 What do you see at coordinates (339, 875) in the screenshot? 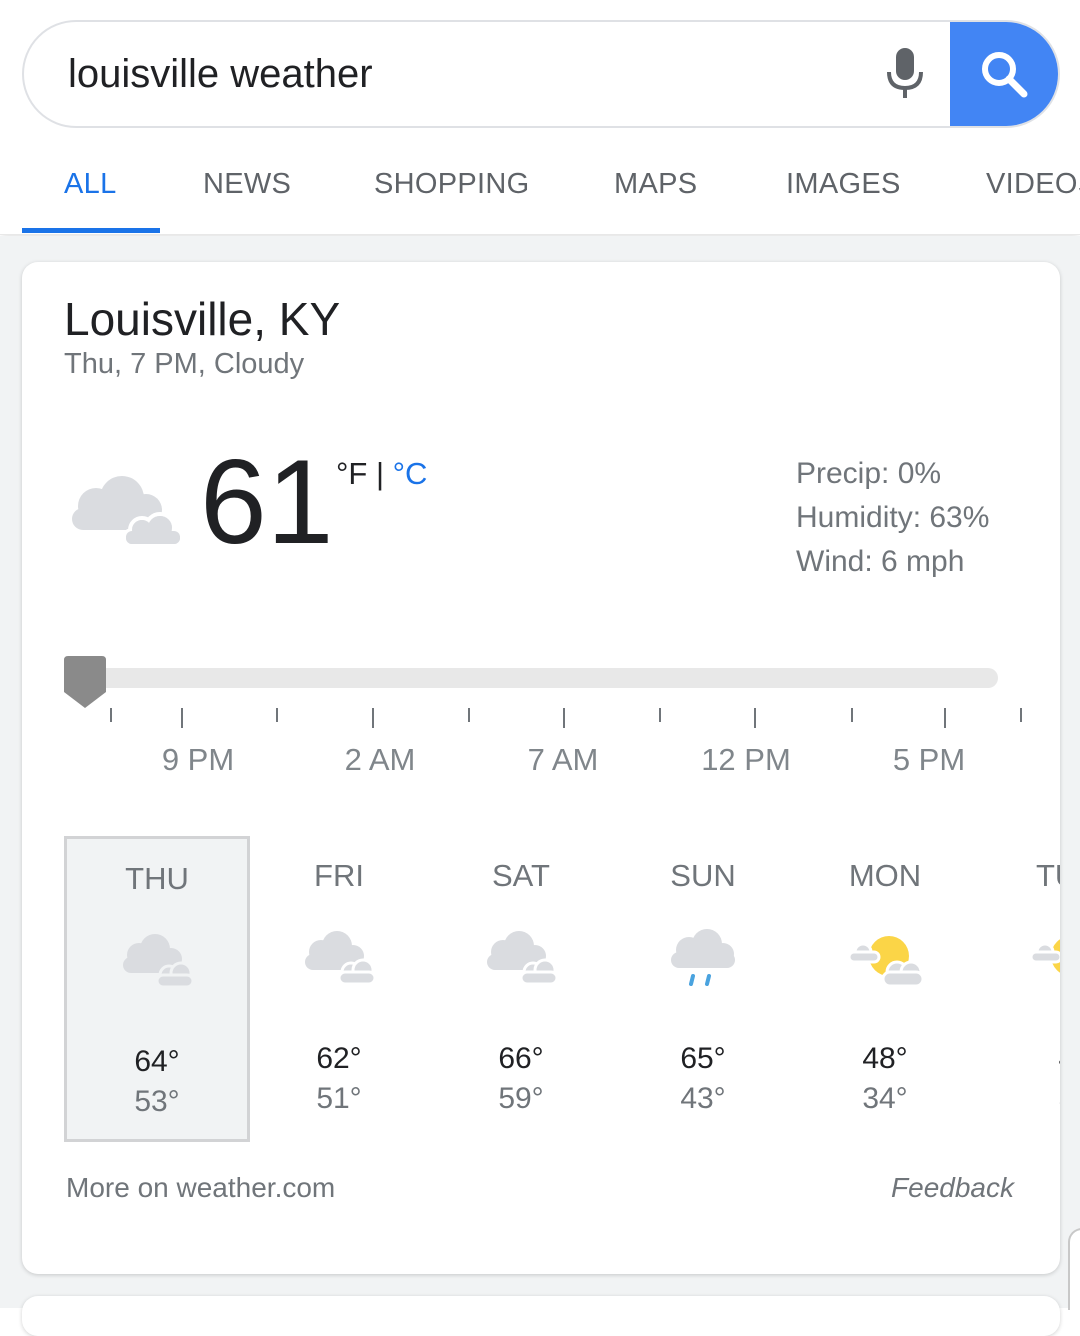
I see `day-name: FRI` at bounding box center [339, 875].